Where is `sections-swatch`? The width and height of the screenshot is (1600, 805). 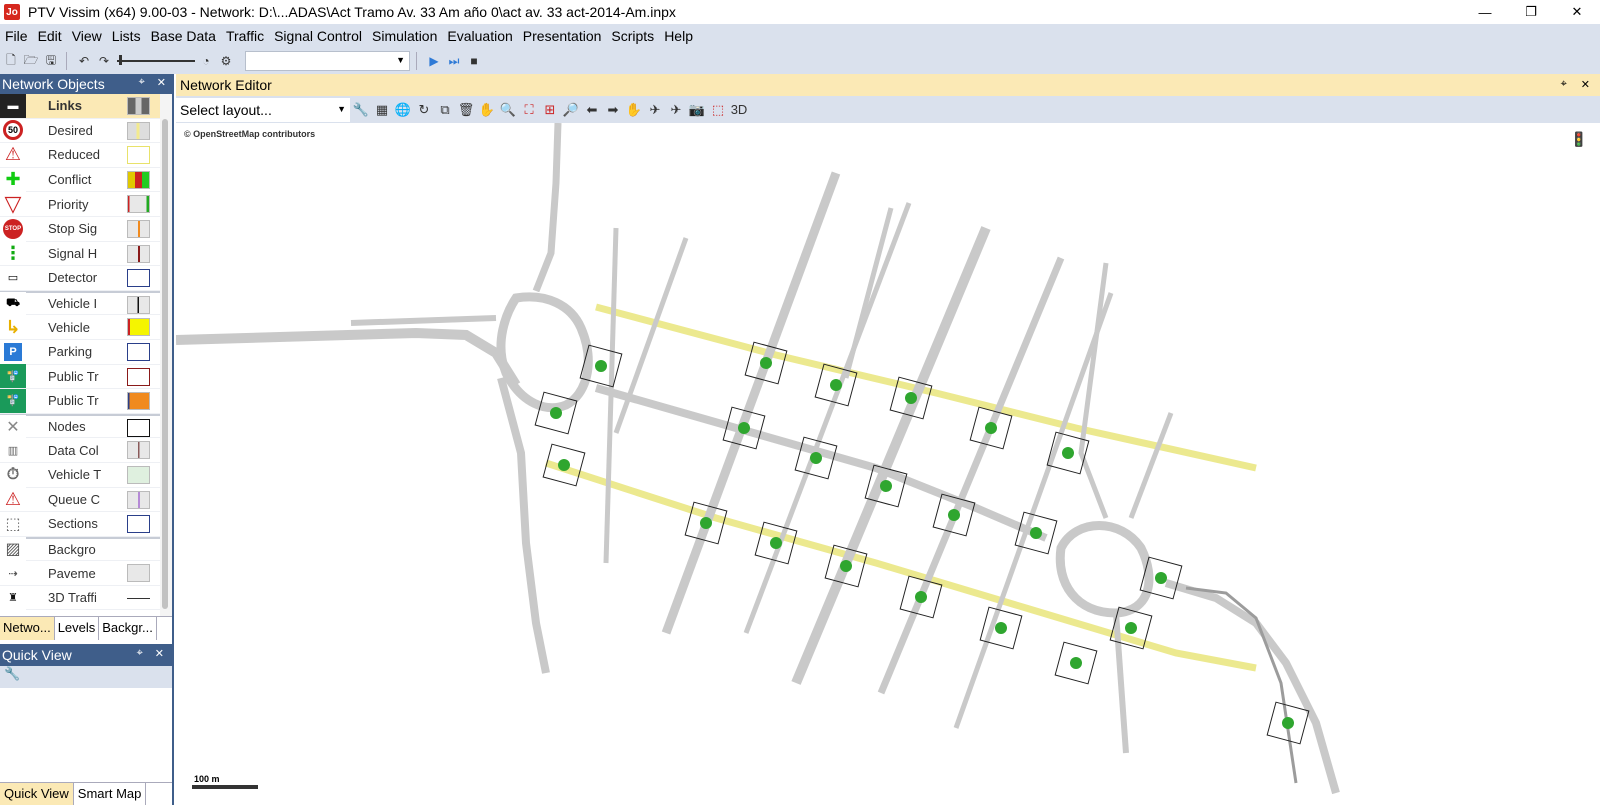 sections-swatch is located at coordinates (138, 524).